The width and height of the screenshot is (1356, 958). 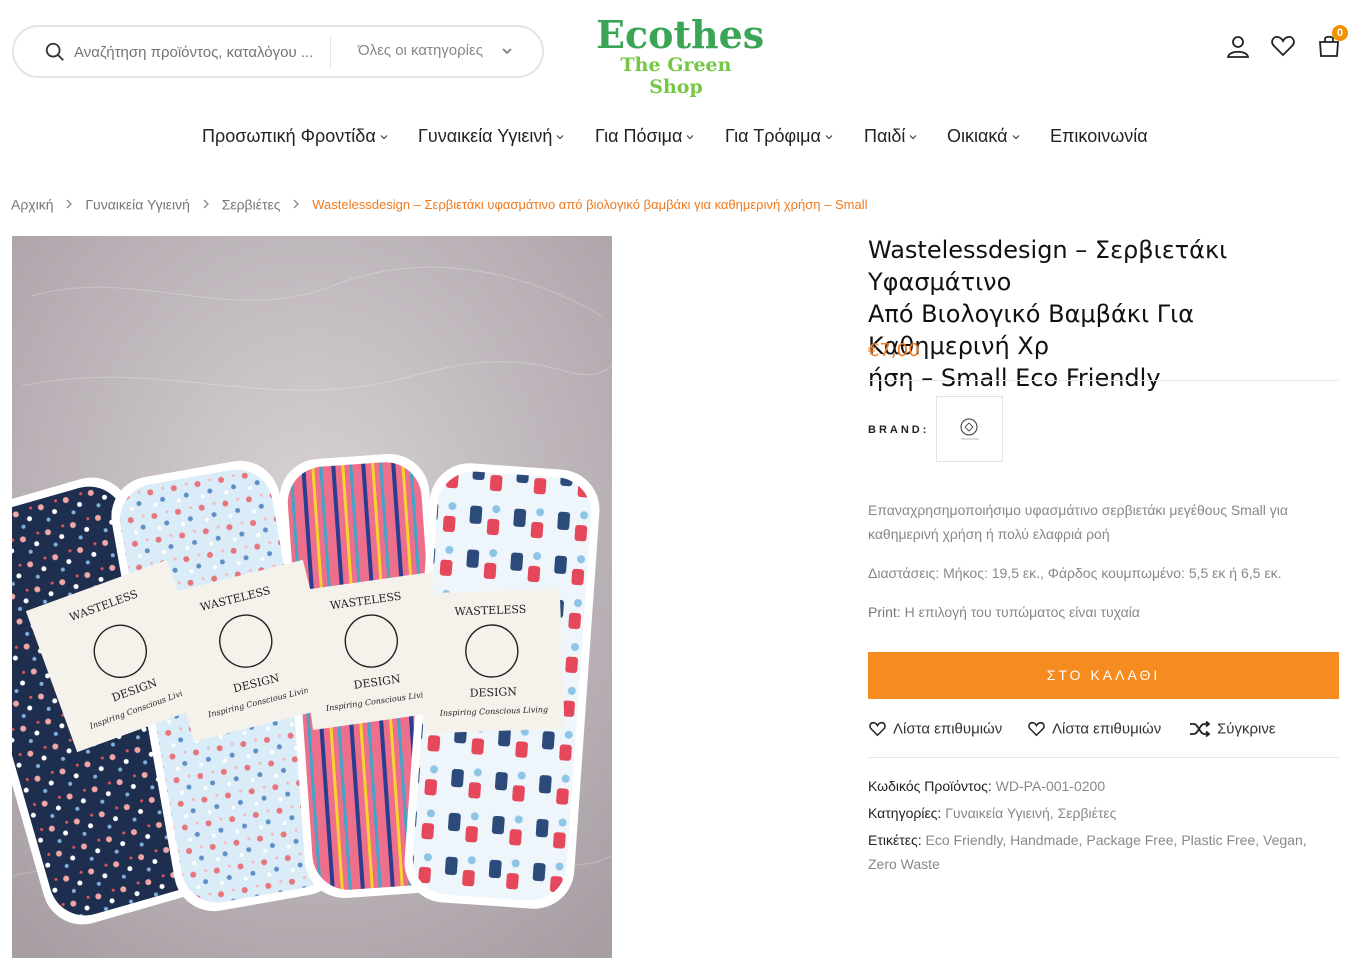 What do you see at coordinates (1044, 840) in the screenshot?
I see `tag-link: Handmade` at bounding box center [1044, 840].